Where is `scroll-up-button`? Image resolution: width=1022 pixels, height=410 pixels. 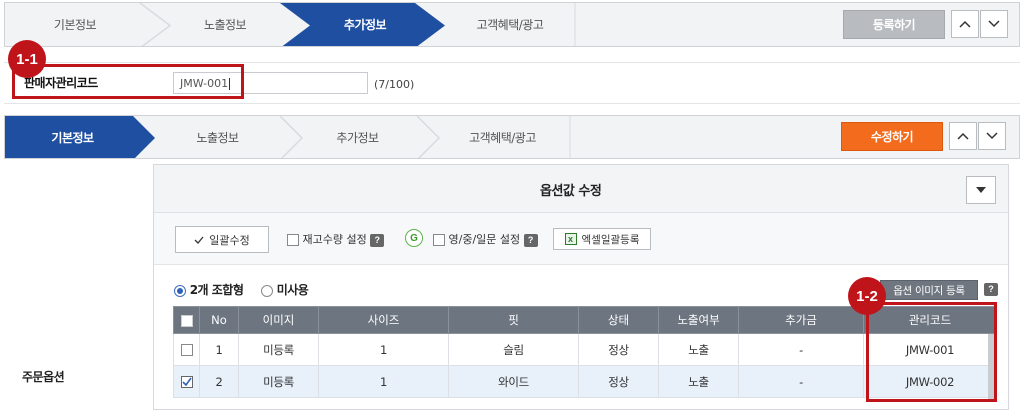
scroll-up-button is located at coordinates (965, 24).